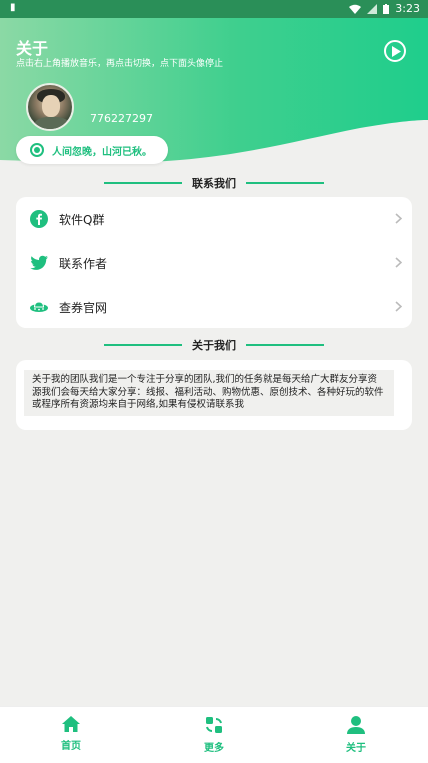  What do you see at coordinates (214, 9) in the screenshot?
I see `status-bar: ▮ 3:23` at bounding box center [214, 9].